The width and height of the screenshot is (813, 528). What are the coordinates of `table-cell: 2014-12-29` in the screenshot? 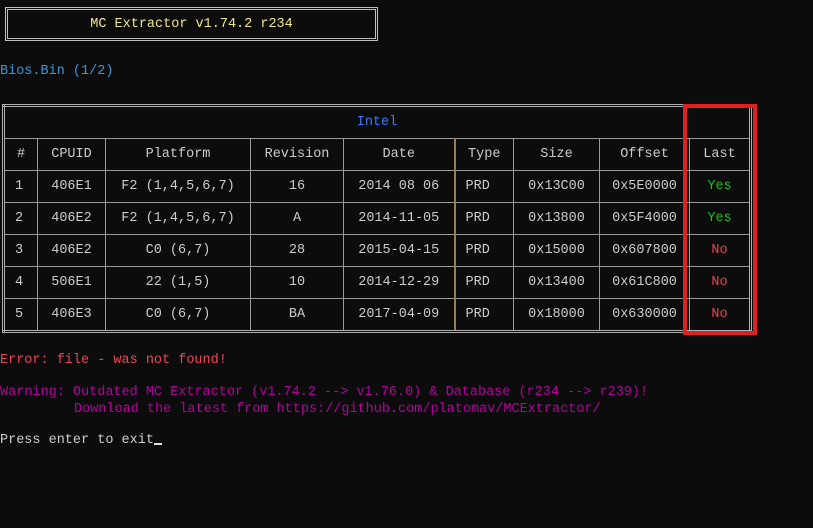 It's located at (399, 282).